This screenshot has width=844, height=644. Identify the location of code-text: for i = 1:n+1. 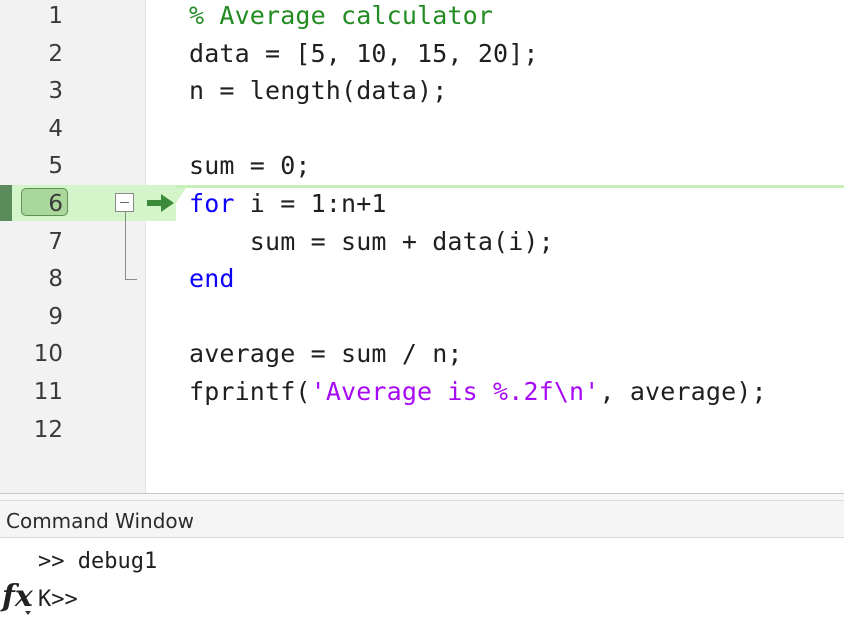
(288, 207).